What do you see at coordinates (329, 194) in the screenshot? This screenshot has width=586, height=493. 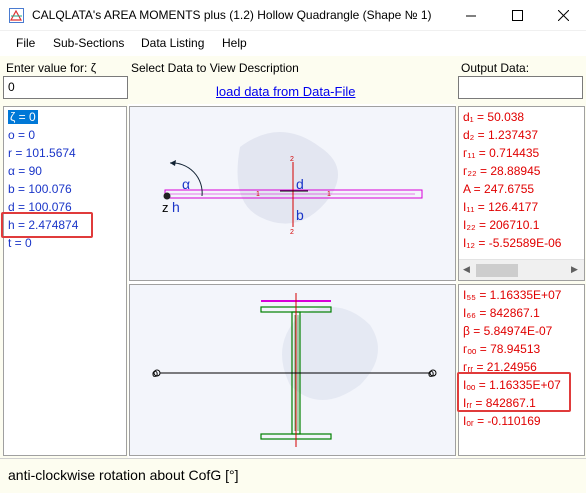 I see `axis-1-right-label: 1` at bounding box center [329, 194].